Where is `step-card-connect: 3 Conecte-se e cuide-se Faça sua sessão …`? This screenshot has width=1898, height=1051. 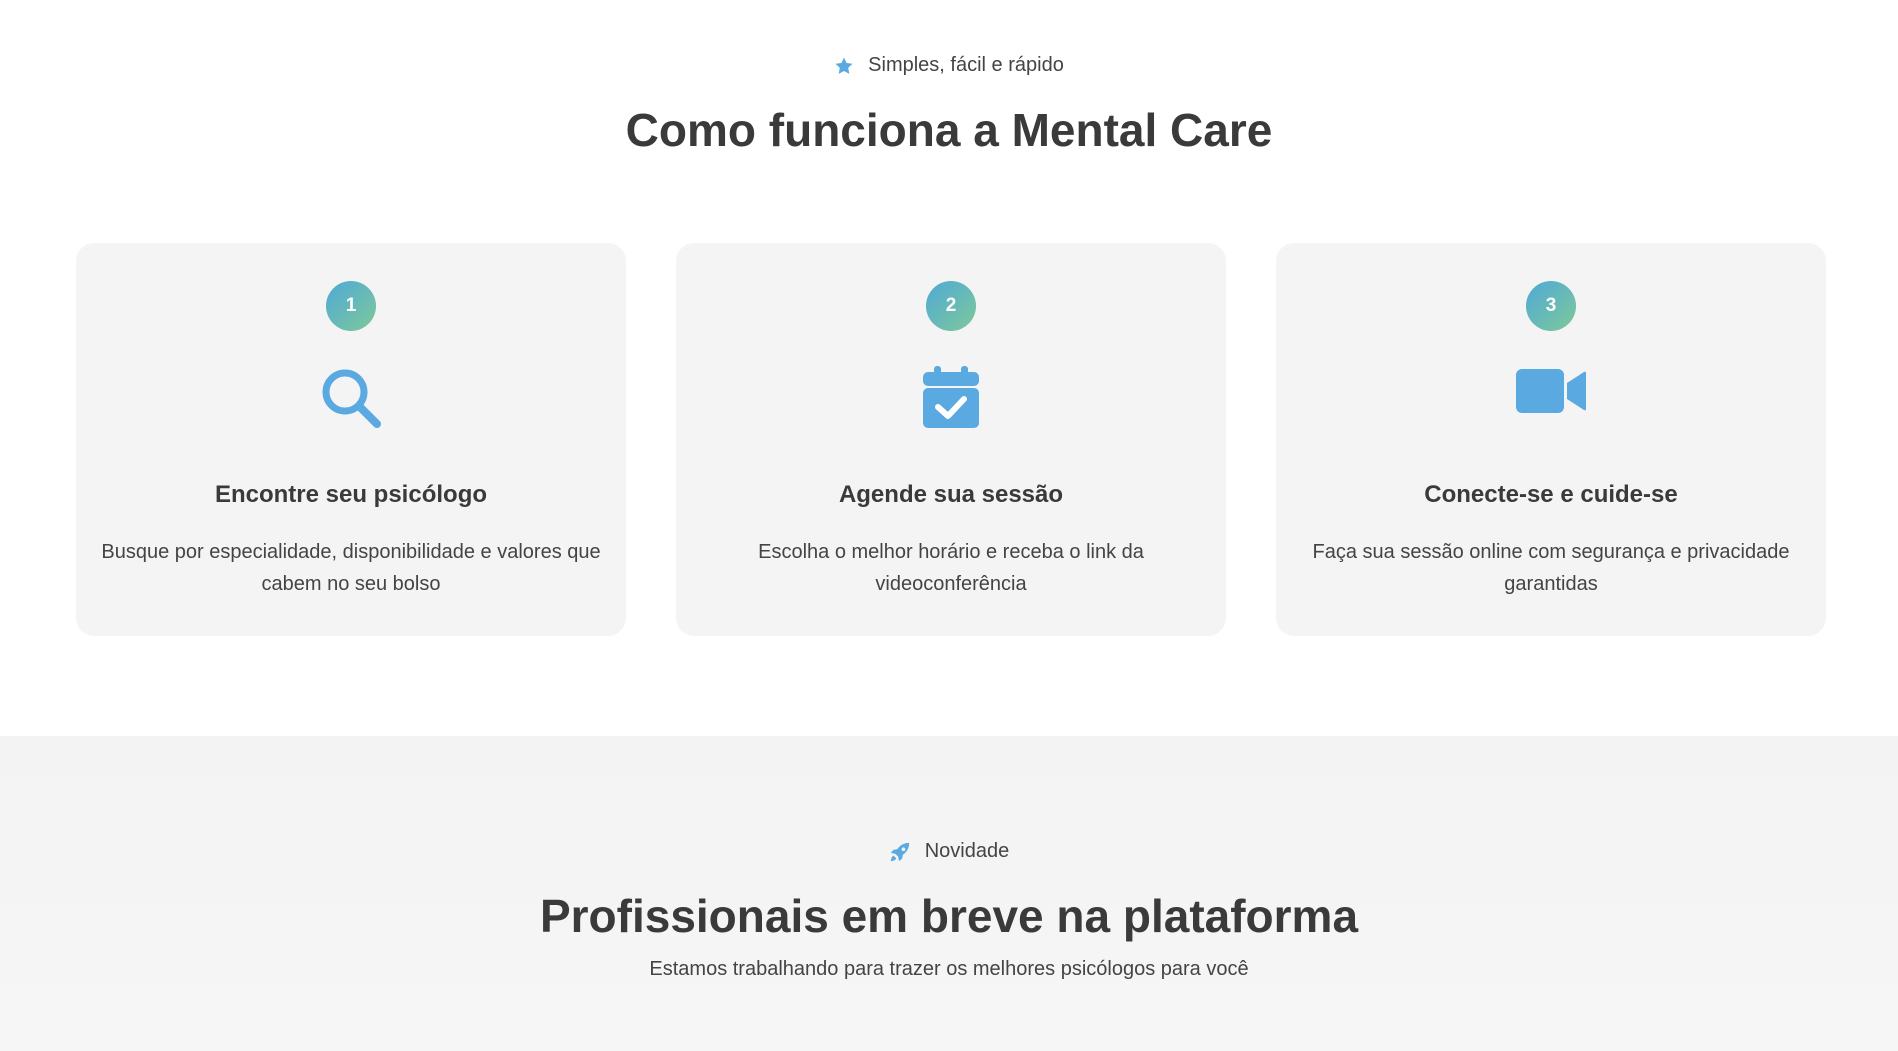 step-card-connect: 3 Conecte-se e cuide-se Faça sua sessão … is located at coordinates (1551, 439).